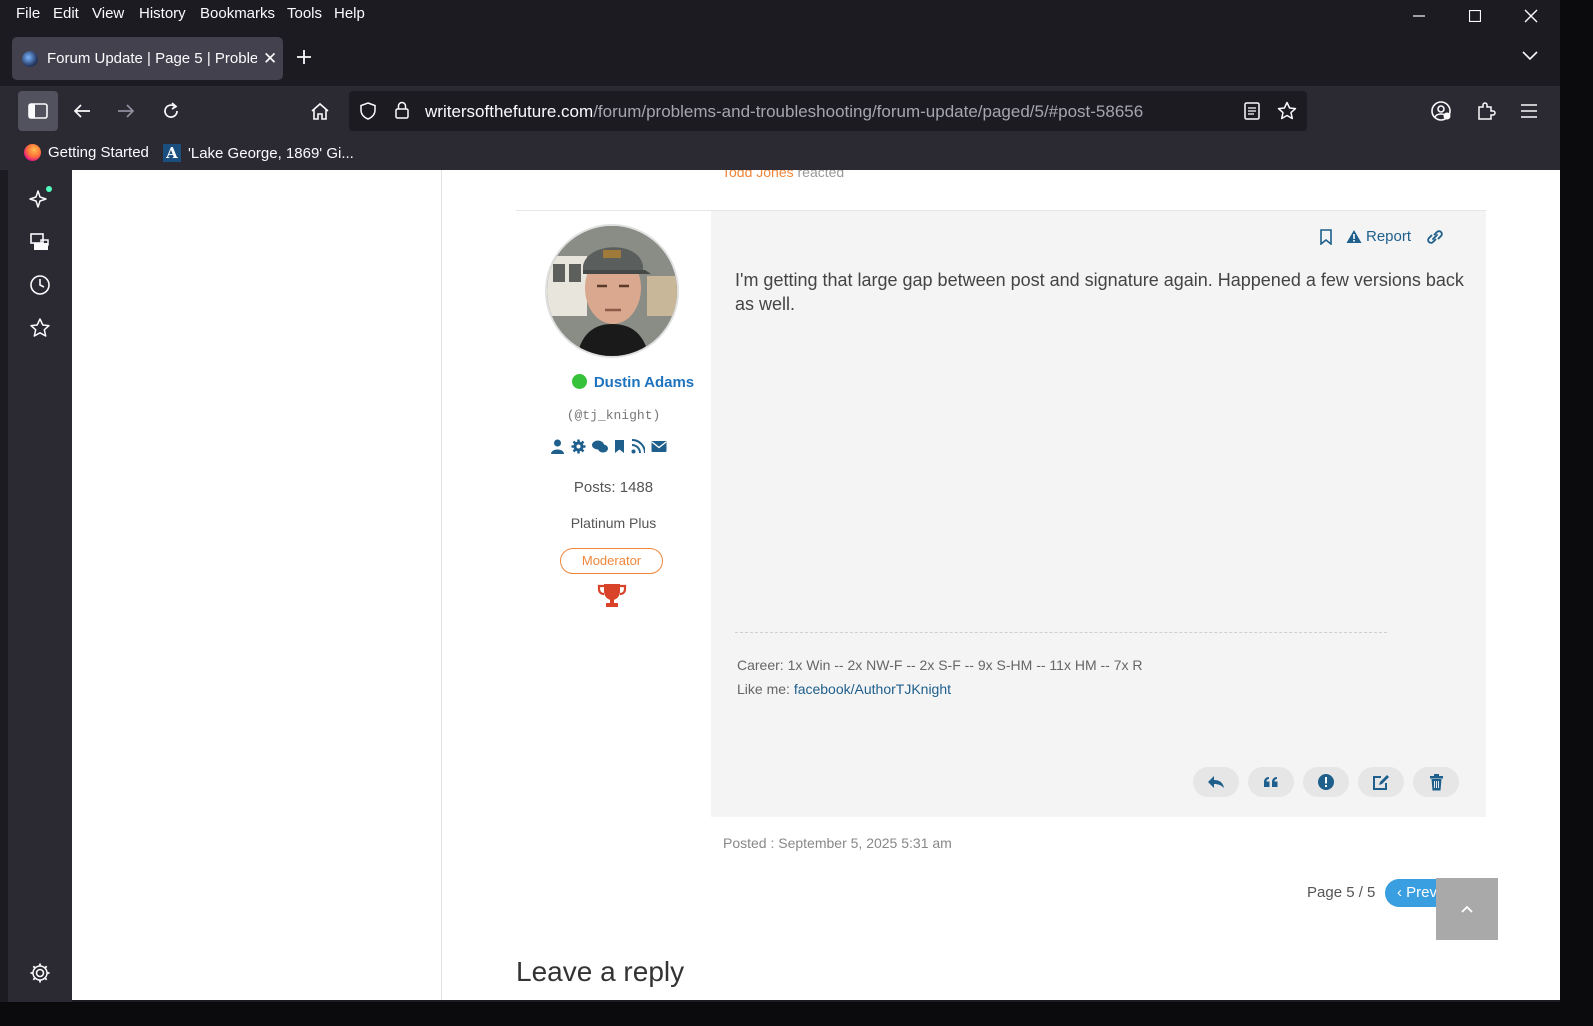 This screenshot has height=1026, width=1593. What do you see at coordinates (612, 597) in the screenshot?
I see `trophy-icon` at bounding box center [612, 597].